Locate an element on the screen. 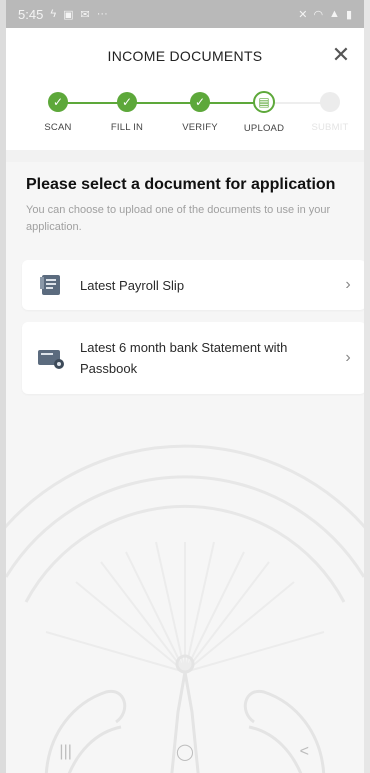  wifi-icon: ◠ is located at coordinates (318, 14).